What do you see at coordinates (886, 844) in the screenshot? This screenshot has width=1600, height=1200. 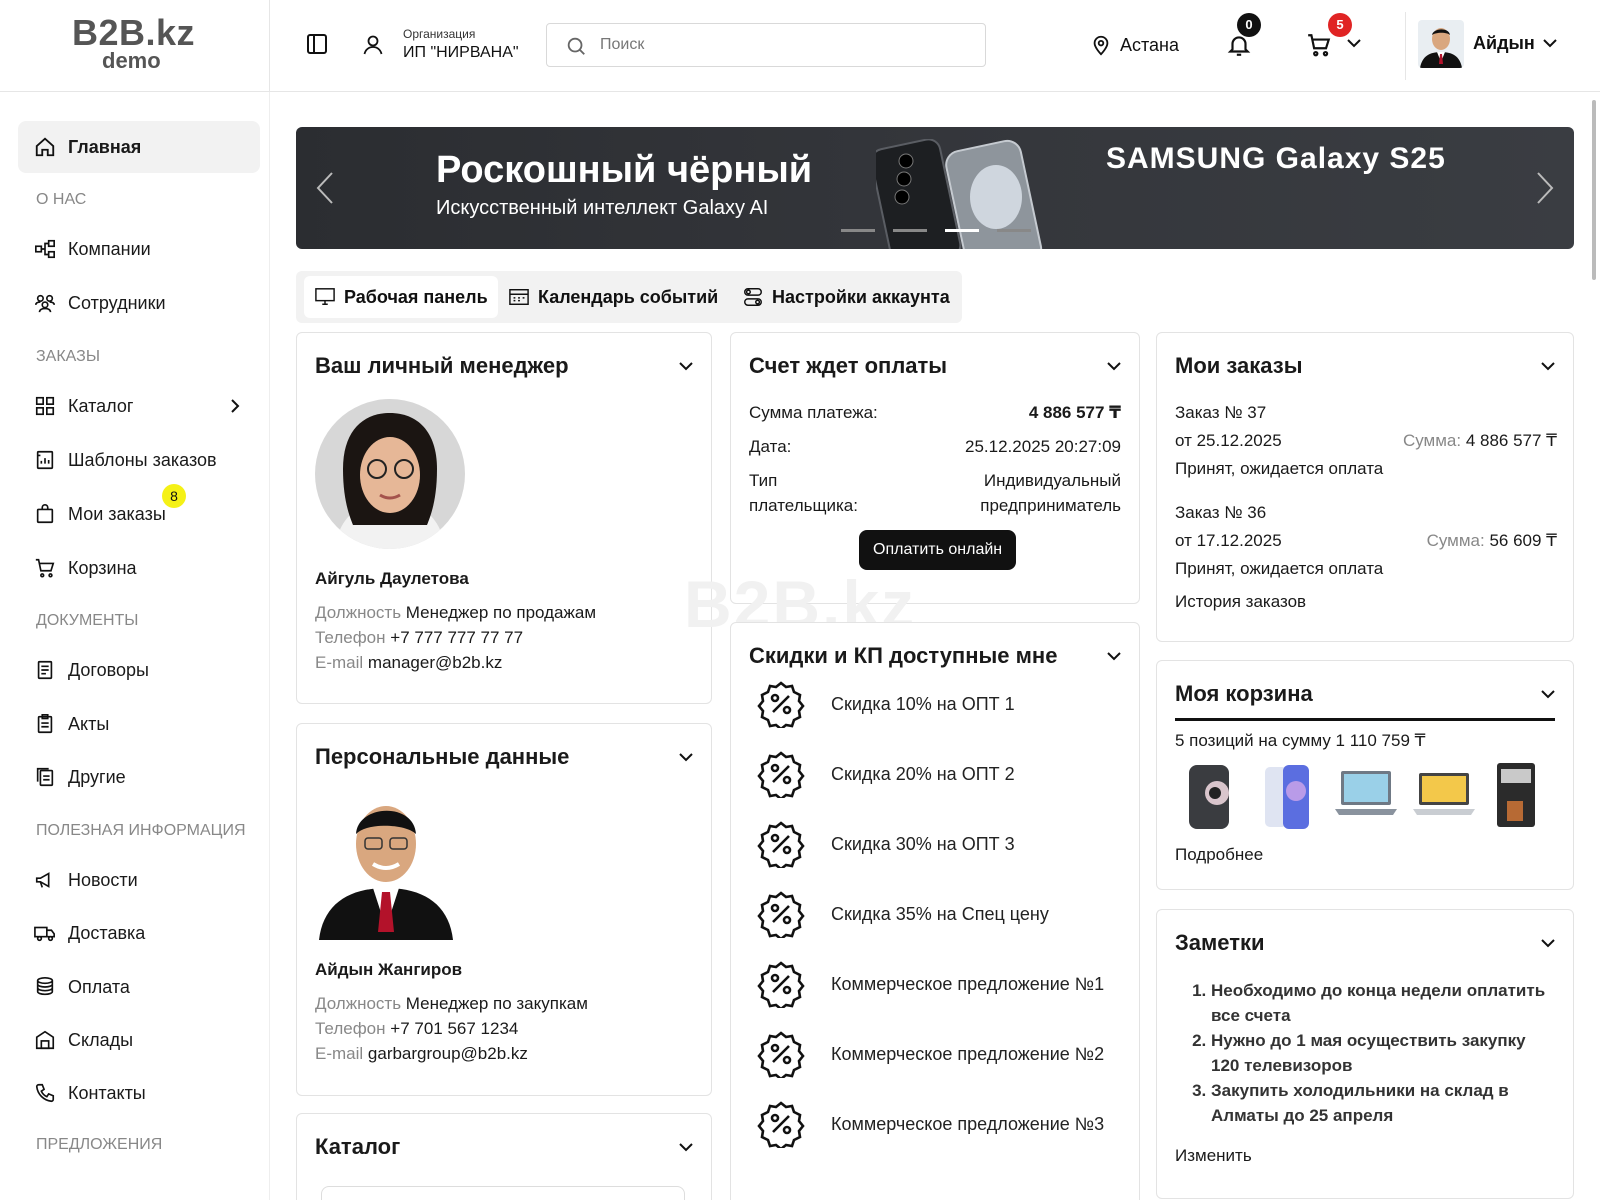 I see `list-item: Скидка 30% на ОПТ 3` at bounding box center [886, 844].